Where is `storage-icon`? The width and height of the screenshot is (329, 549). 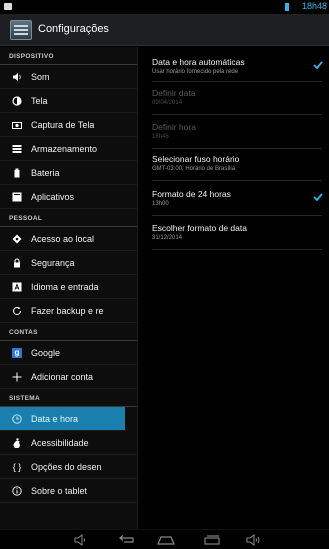 storage-icon is located at coordinates (17, 149).